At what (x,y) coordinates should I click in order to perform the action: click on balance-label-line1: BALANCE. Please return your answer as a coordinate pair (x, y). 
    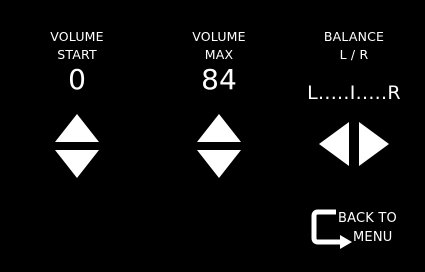
    Looking at the image, I should click on (354, 36).